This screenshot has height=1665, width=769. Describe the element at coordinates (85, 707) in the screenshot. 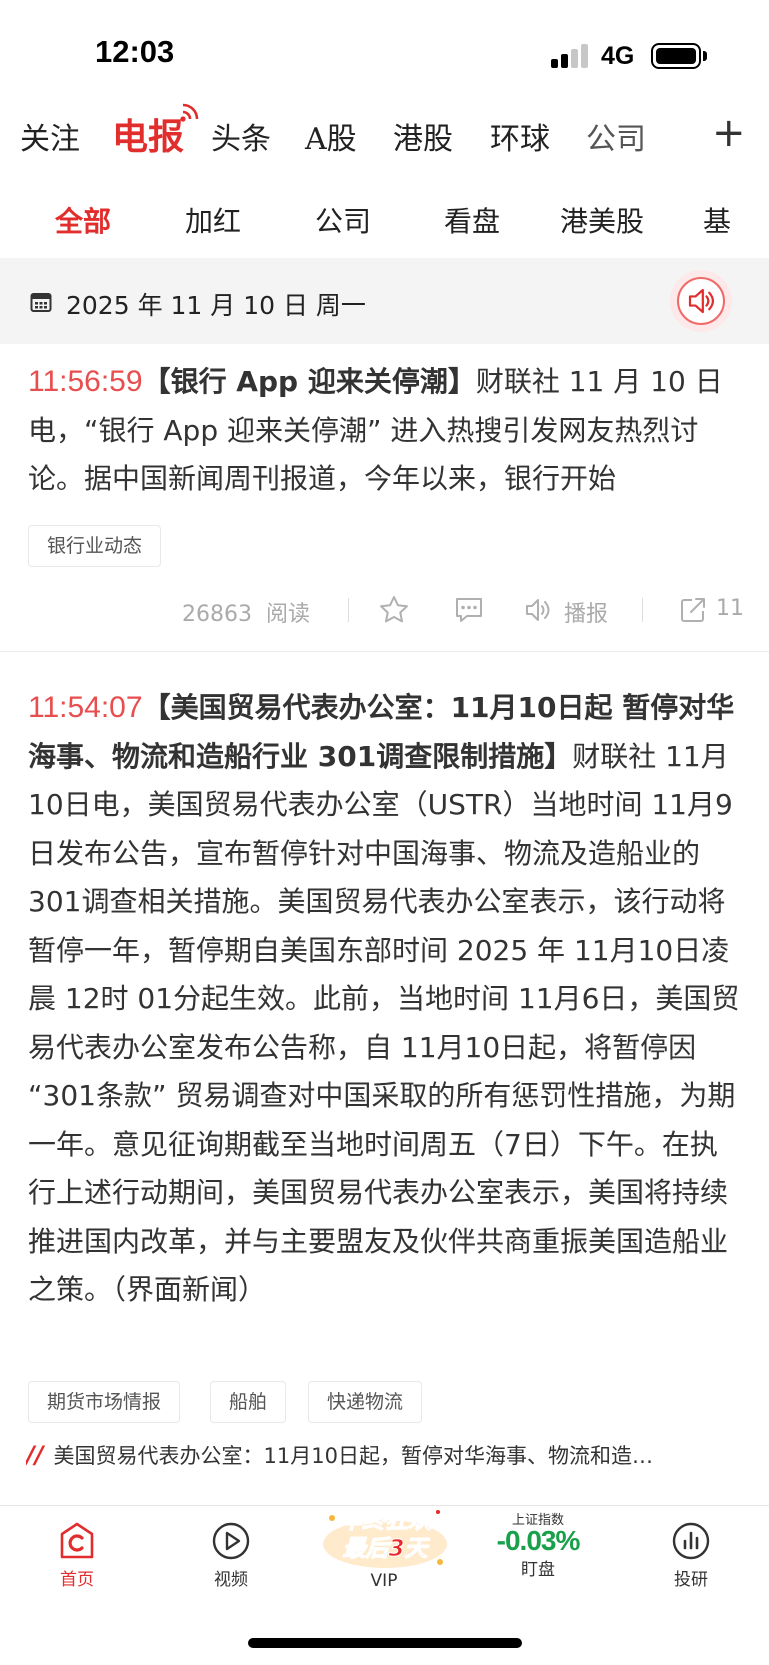

I see `news-time: 11:54:07` at that location.